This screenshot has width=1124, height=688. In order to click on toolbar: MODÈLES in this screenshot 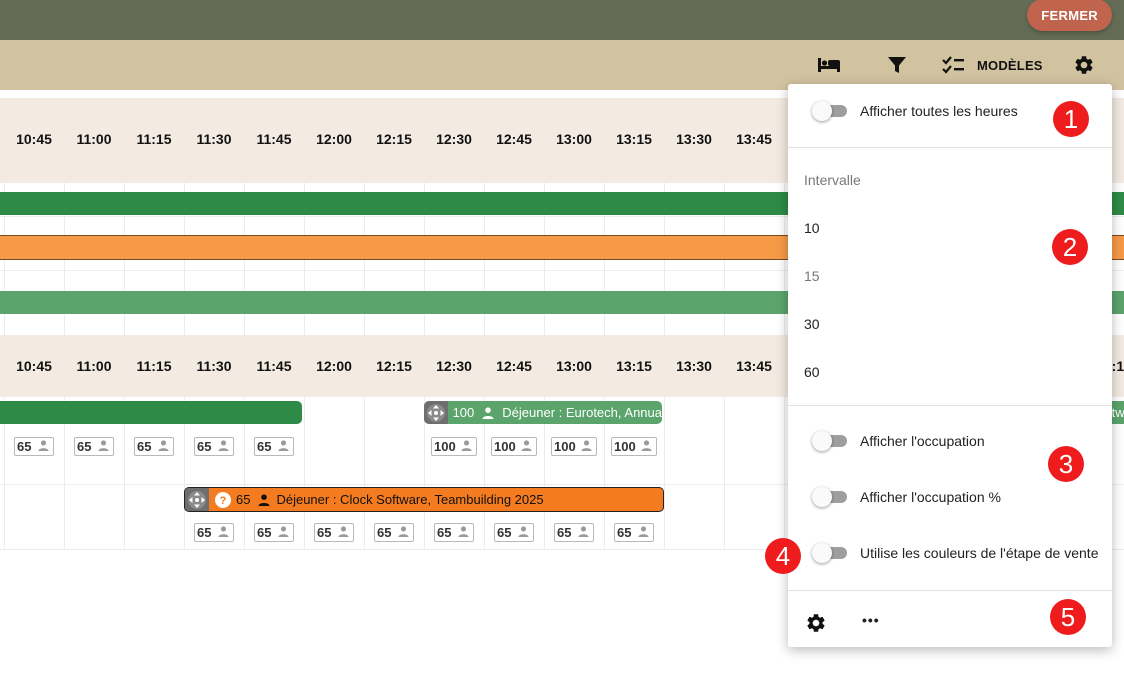, I will do `click(562, 65)`.